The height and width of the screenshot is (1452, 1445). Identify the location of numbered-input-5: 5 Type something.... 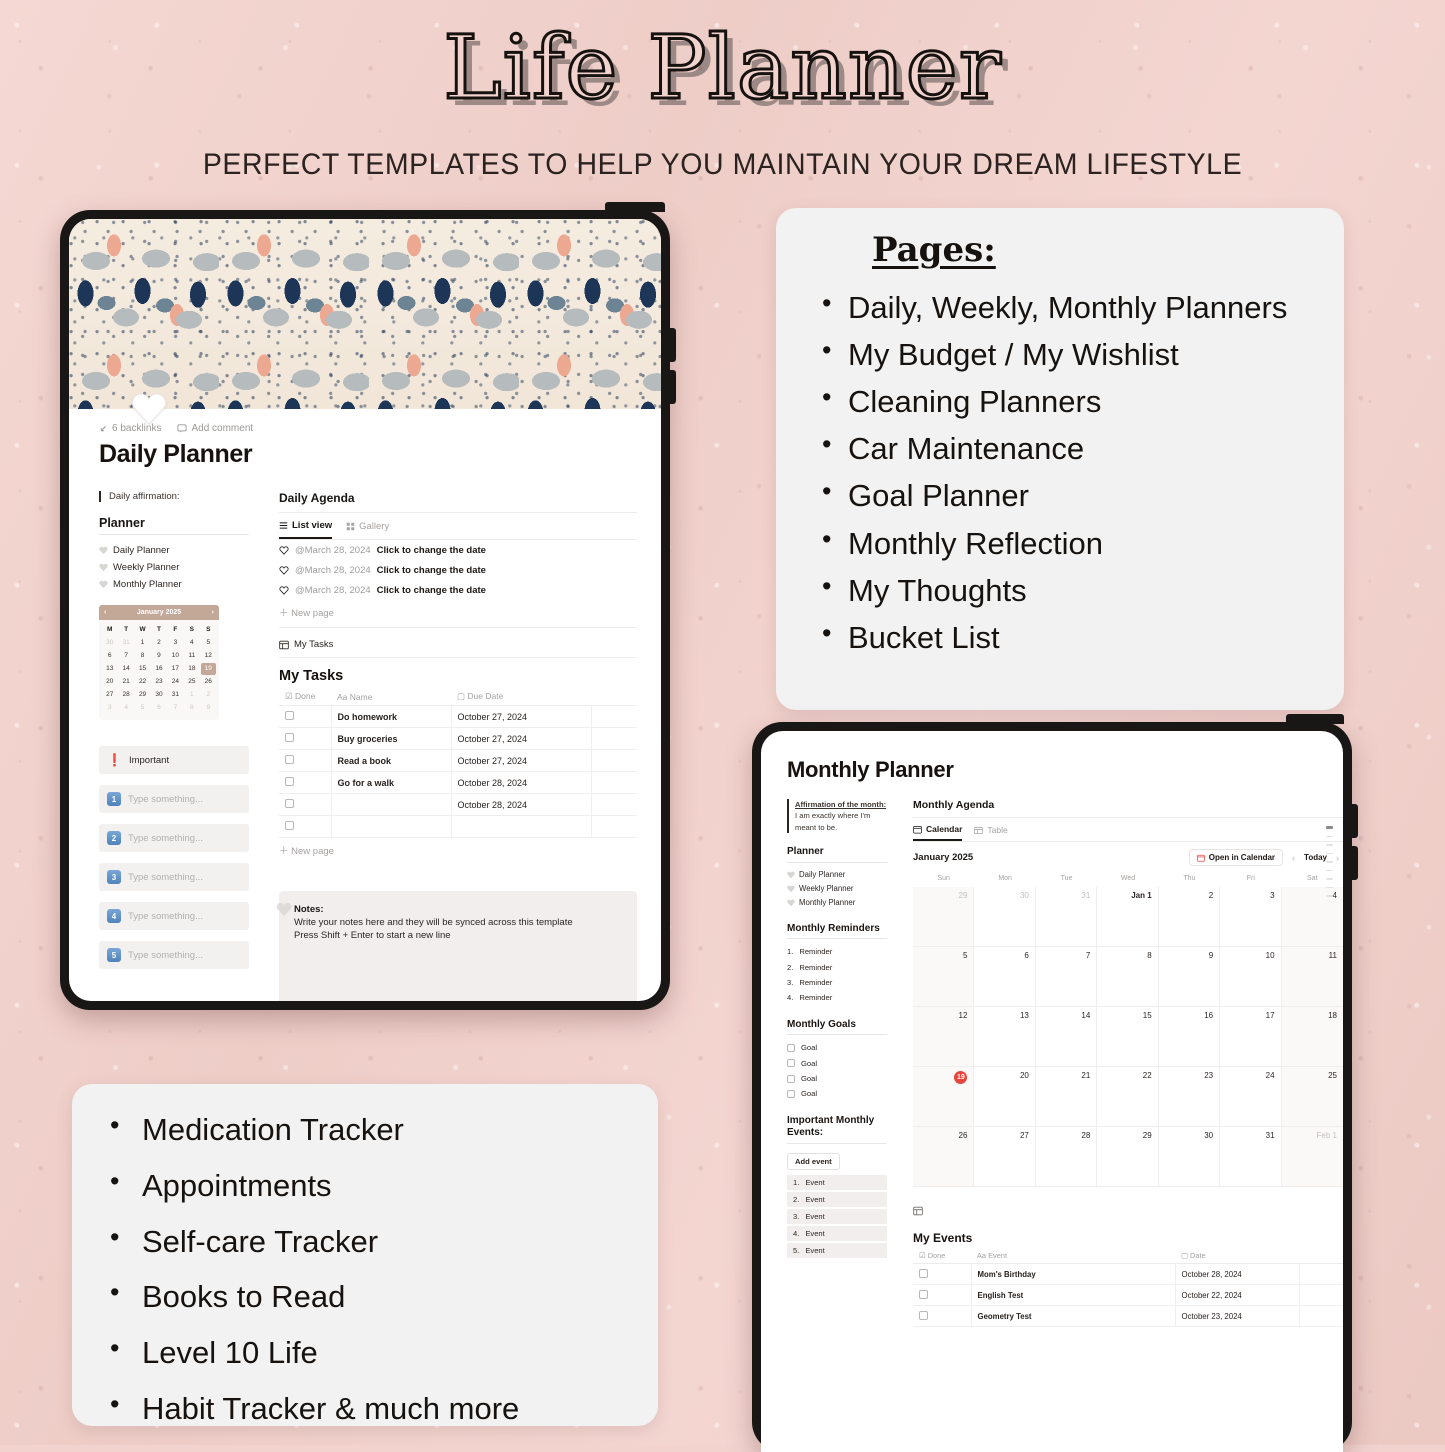
(174, 955).